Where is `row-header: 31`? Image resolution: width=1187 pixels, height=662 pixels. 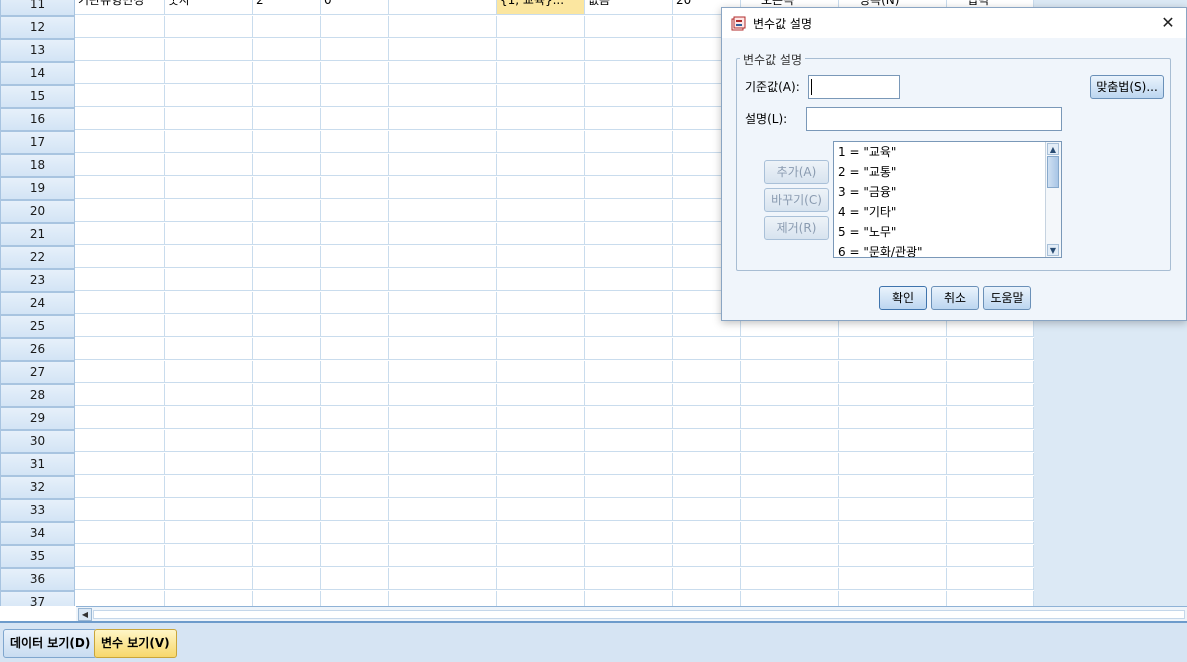 row-header: 31 is located at coordinates (37, 464).